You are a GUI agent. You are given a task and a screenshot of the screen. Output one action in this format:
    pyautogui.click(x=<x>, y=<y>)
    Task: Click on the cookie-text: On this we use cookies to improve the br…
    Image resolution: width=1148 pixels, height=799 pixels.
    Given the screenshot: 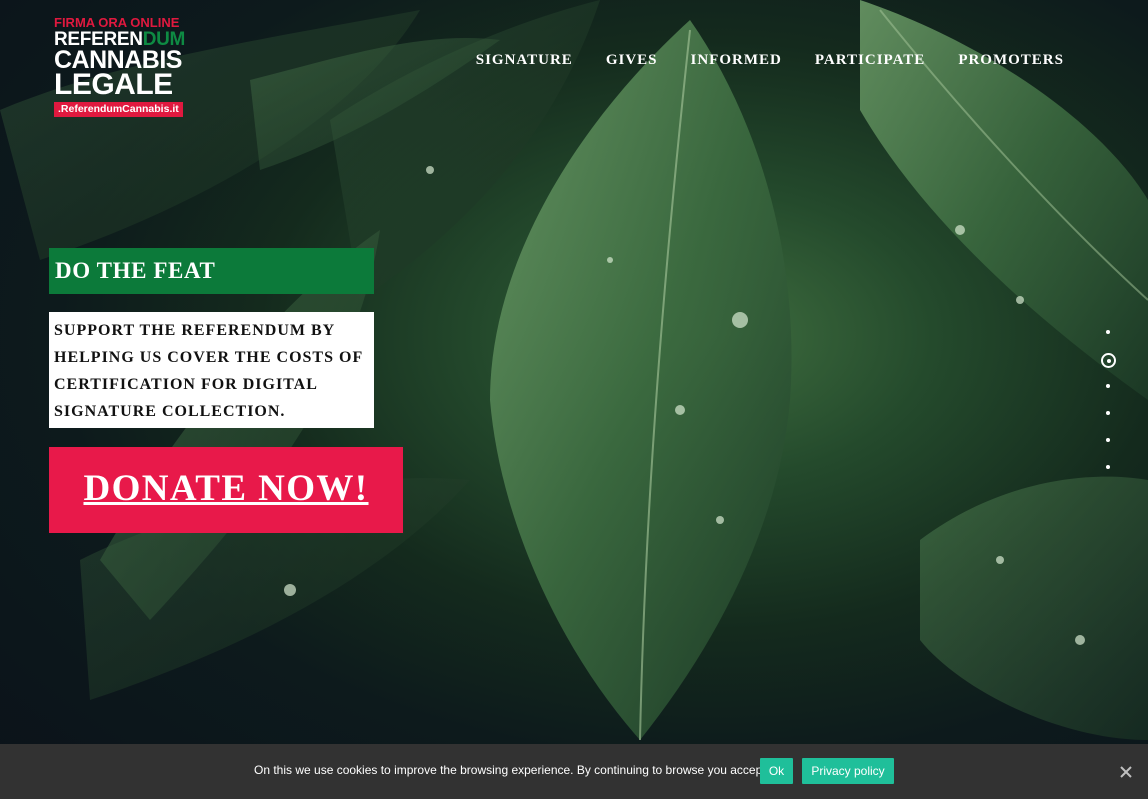 What is the action you would take?
    pyautogui.click(x=510, y=770)
    